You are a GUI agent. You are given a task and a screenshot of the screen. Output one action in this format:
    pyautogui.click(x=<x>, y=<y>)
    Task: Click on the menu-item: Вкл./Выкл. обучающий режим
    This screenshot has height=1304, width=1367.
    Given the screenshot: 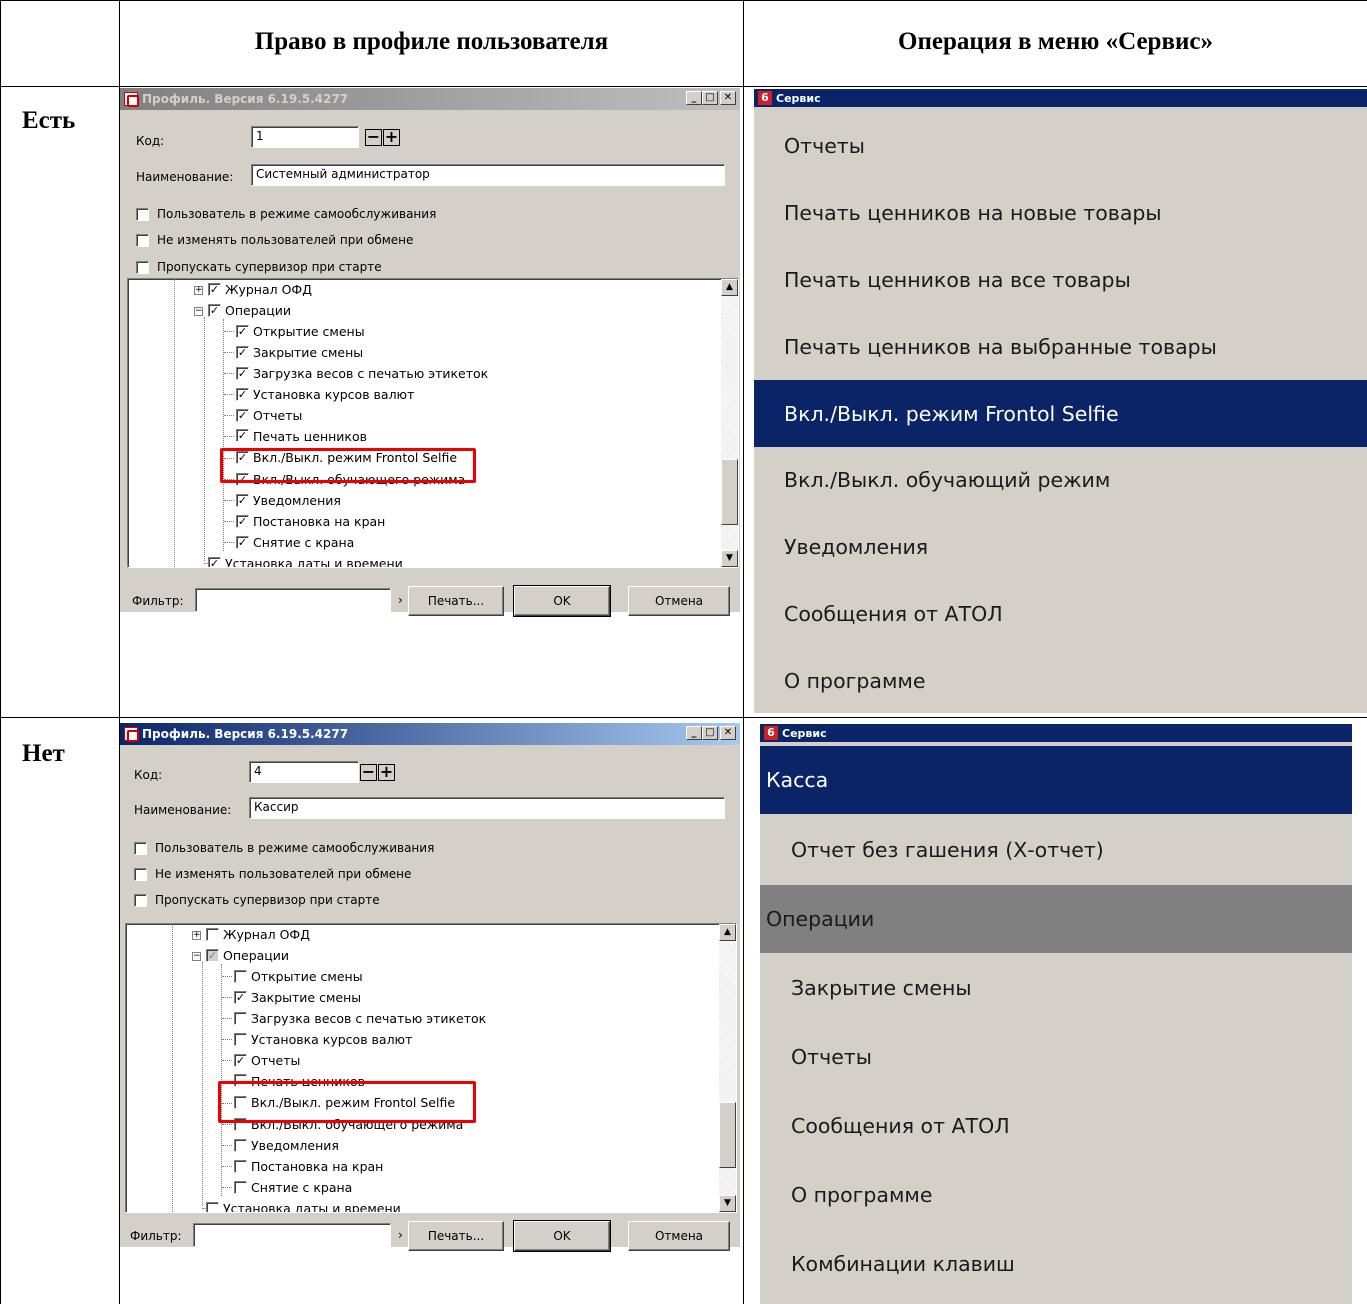 What is the action you would take?
    pyautogui.click(x=1060, y=480)
    